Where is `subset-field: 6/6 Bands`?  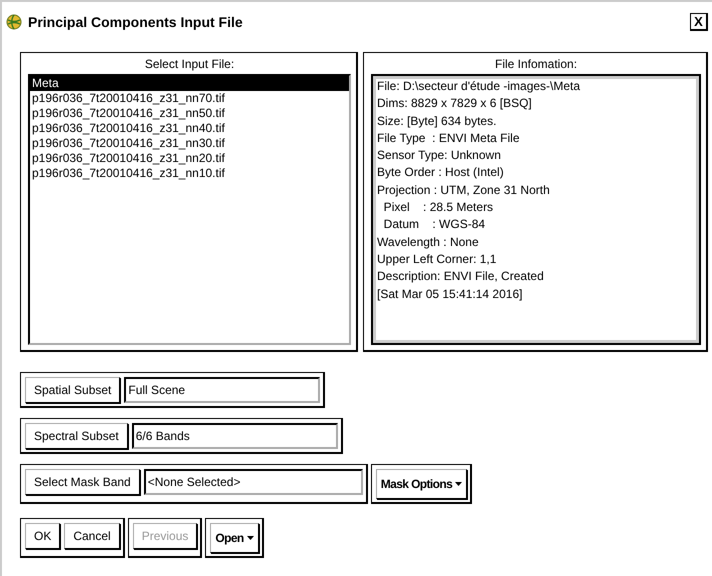
subset-field: 6/6 Bands is located at coordinates (235, 436).